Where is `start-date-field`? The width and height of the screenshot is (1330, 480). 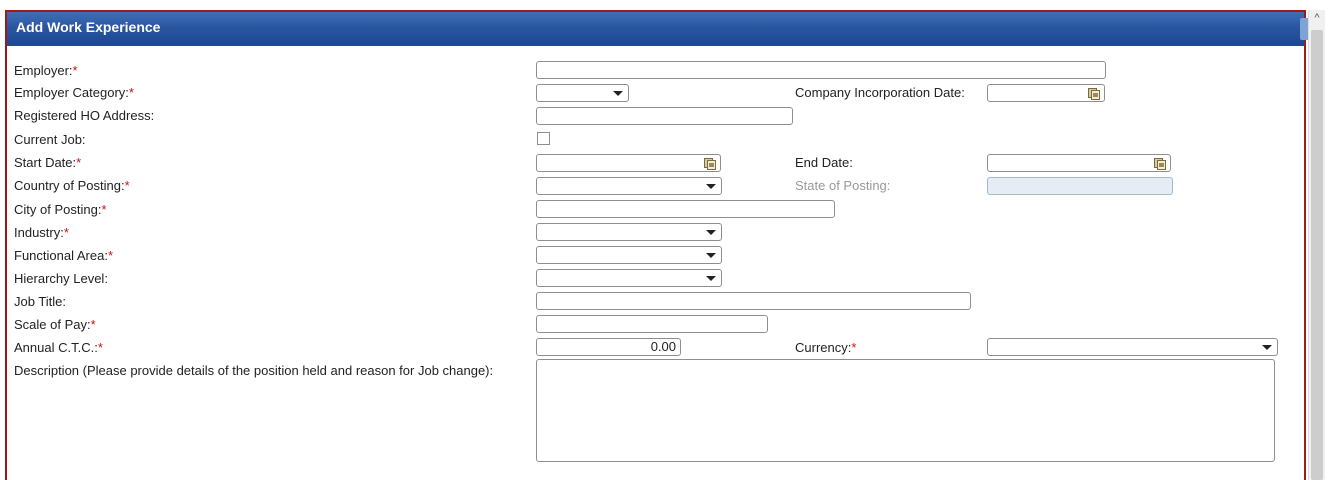 start-date-field is located at coordinates (628, 163).